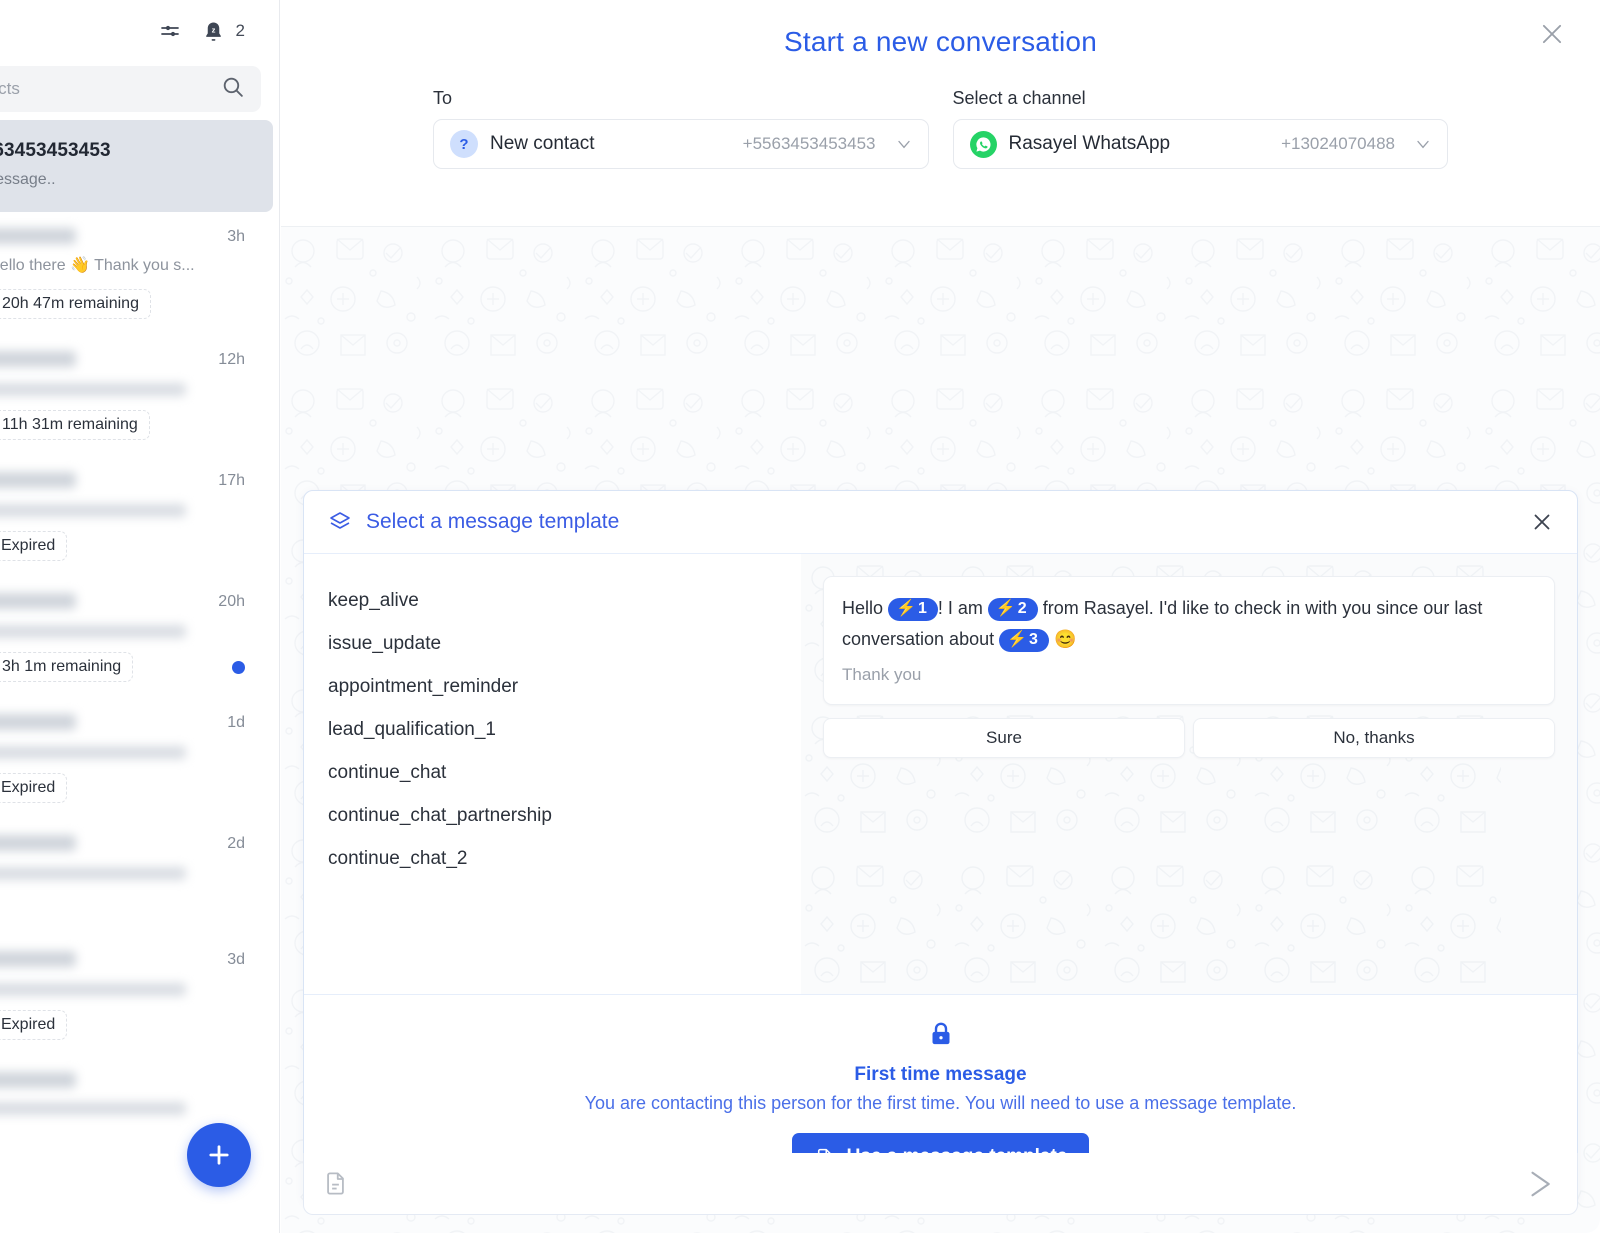  I want to click on list-item: 12h 11h 31m remaining, so click(139, 395).